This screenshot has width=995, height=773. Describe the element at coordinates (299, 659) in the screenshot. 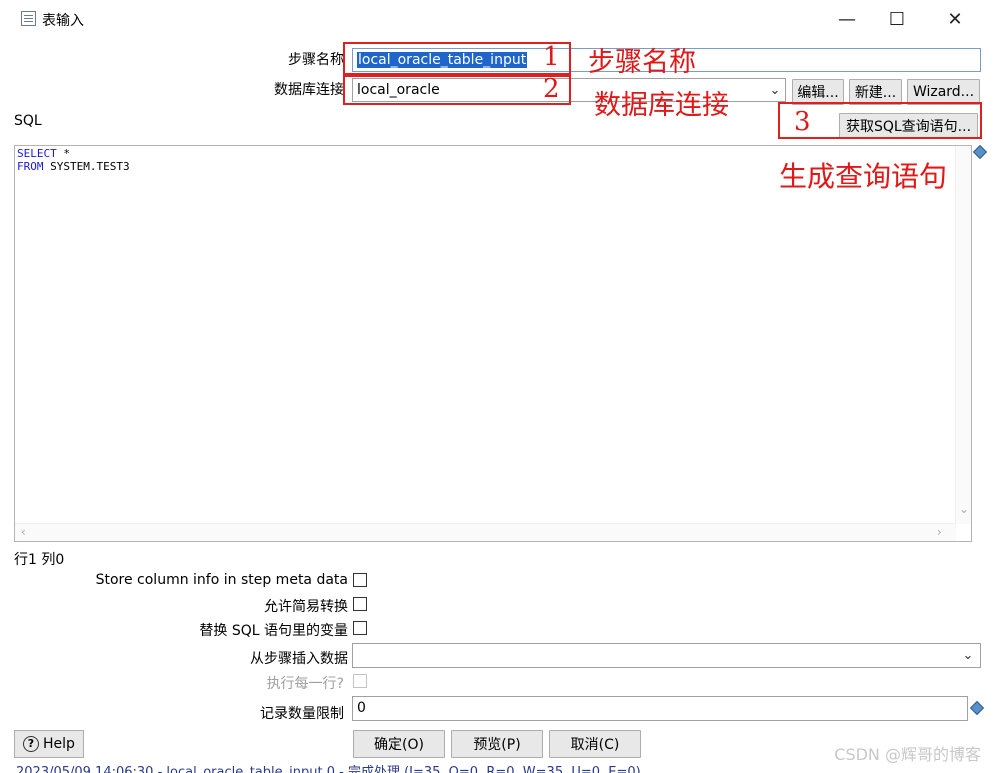

I see `insert-from-step-label: 从步骤插入数据` at that location.